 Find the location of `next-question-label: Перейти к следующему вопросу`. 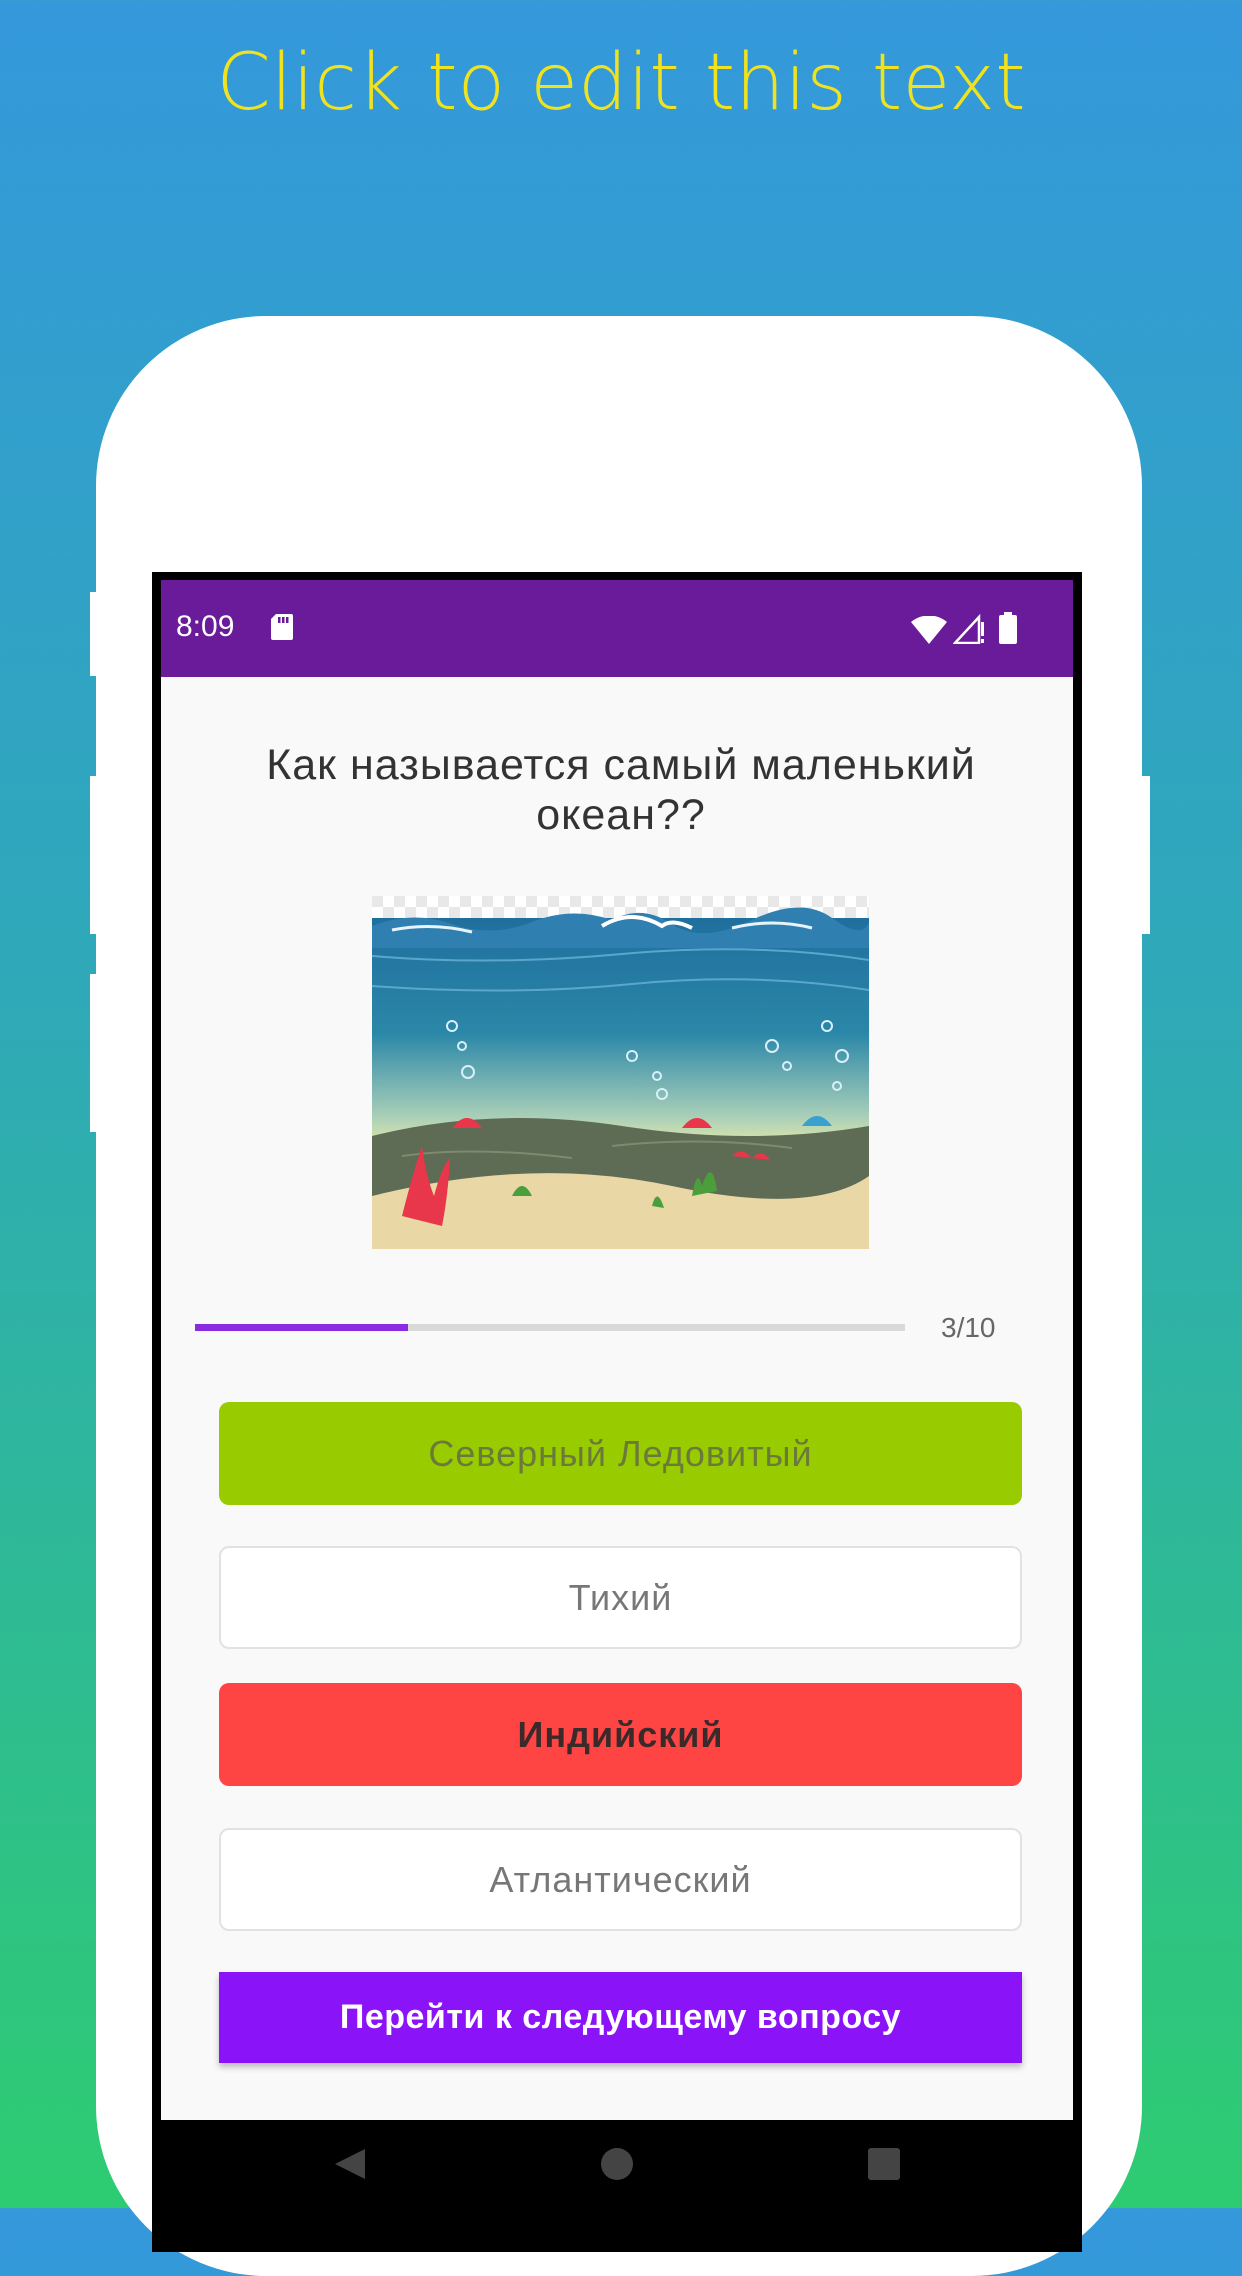

next-question-label: Перейти к следующему вопросу is located at coordinates (620, 2017).